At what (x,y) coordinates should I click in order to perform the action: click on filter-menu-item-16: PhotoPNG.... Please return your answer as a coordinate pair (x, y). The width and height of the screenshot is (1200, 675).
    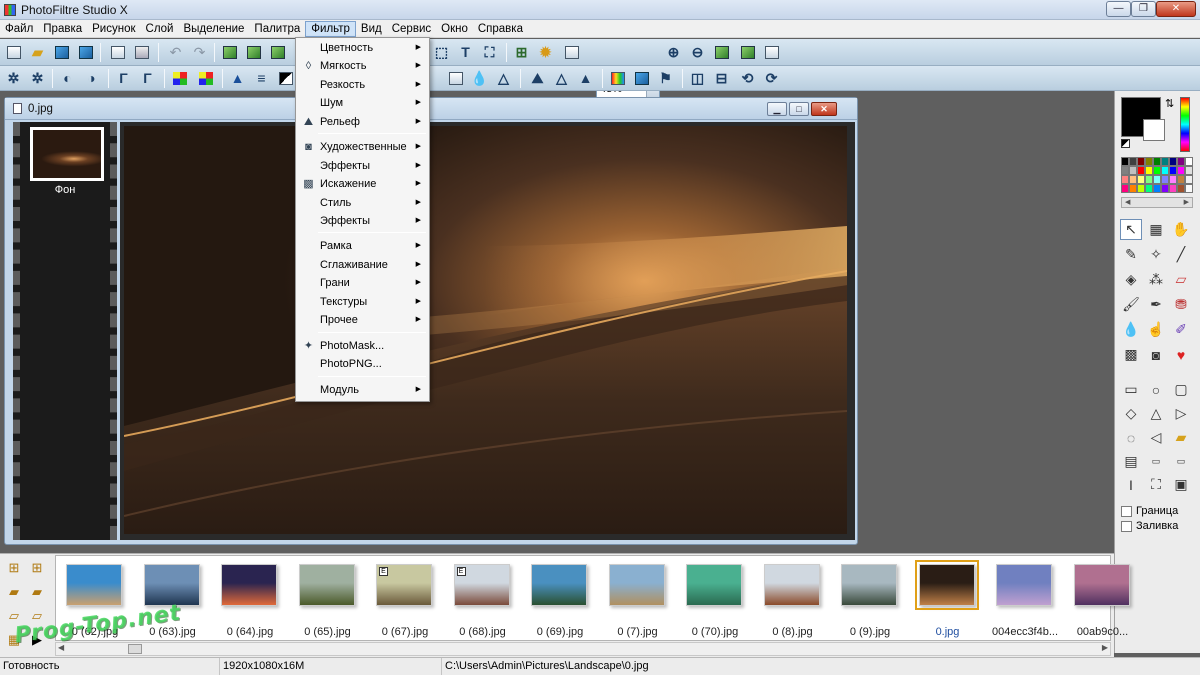
    Looking at the image, I should click on (362, 364).